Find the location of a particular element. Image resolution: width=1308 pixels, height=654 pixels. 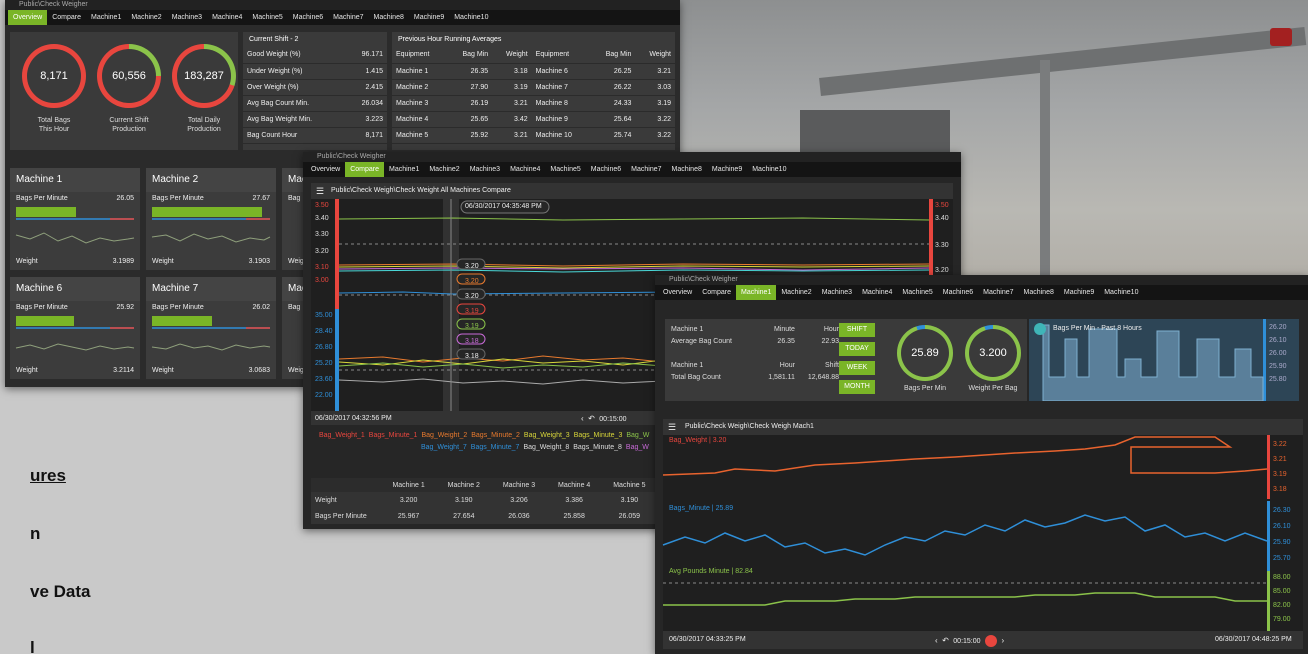

tab-machine9: Machine9 is located at coordinates (429, 17).